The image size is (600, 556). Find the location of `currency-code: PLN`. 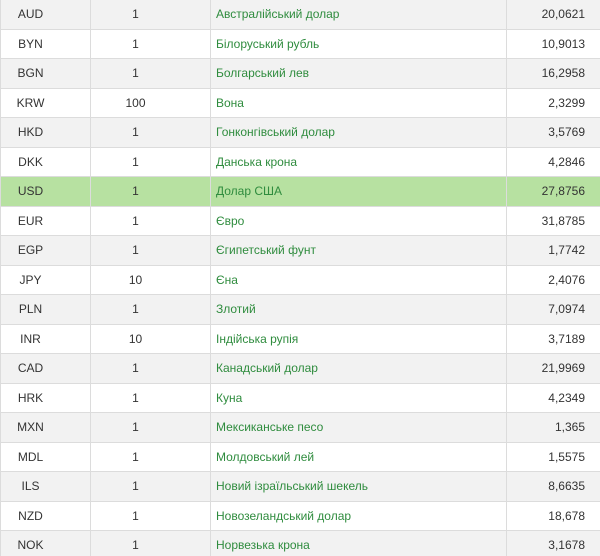

currency-code: PLN is located at coordinates (45, 309).